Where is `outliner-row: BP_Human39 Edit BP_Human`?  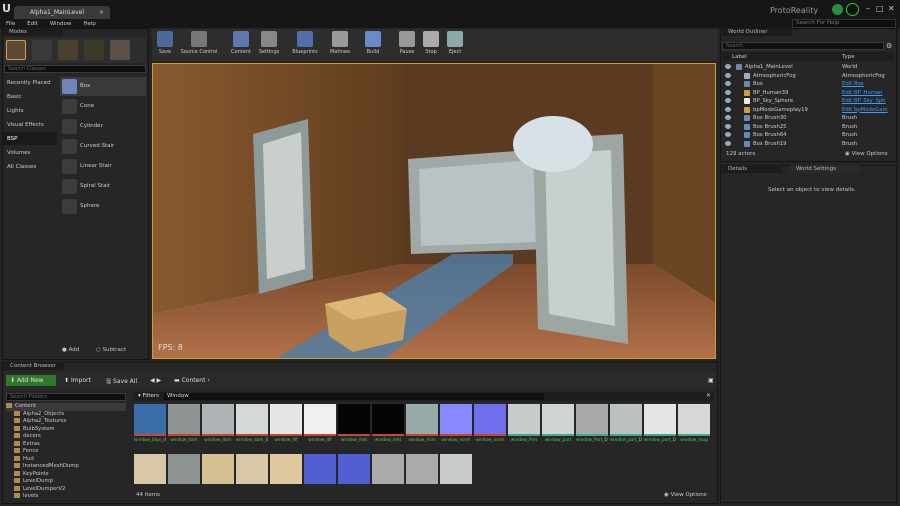
outliner-row: BP_Human39 Edit BP_Human is located at coordinates (809, 93).